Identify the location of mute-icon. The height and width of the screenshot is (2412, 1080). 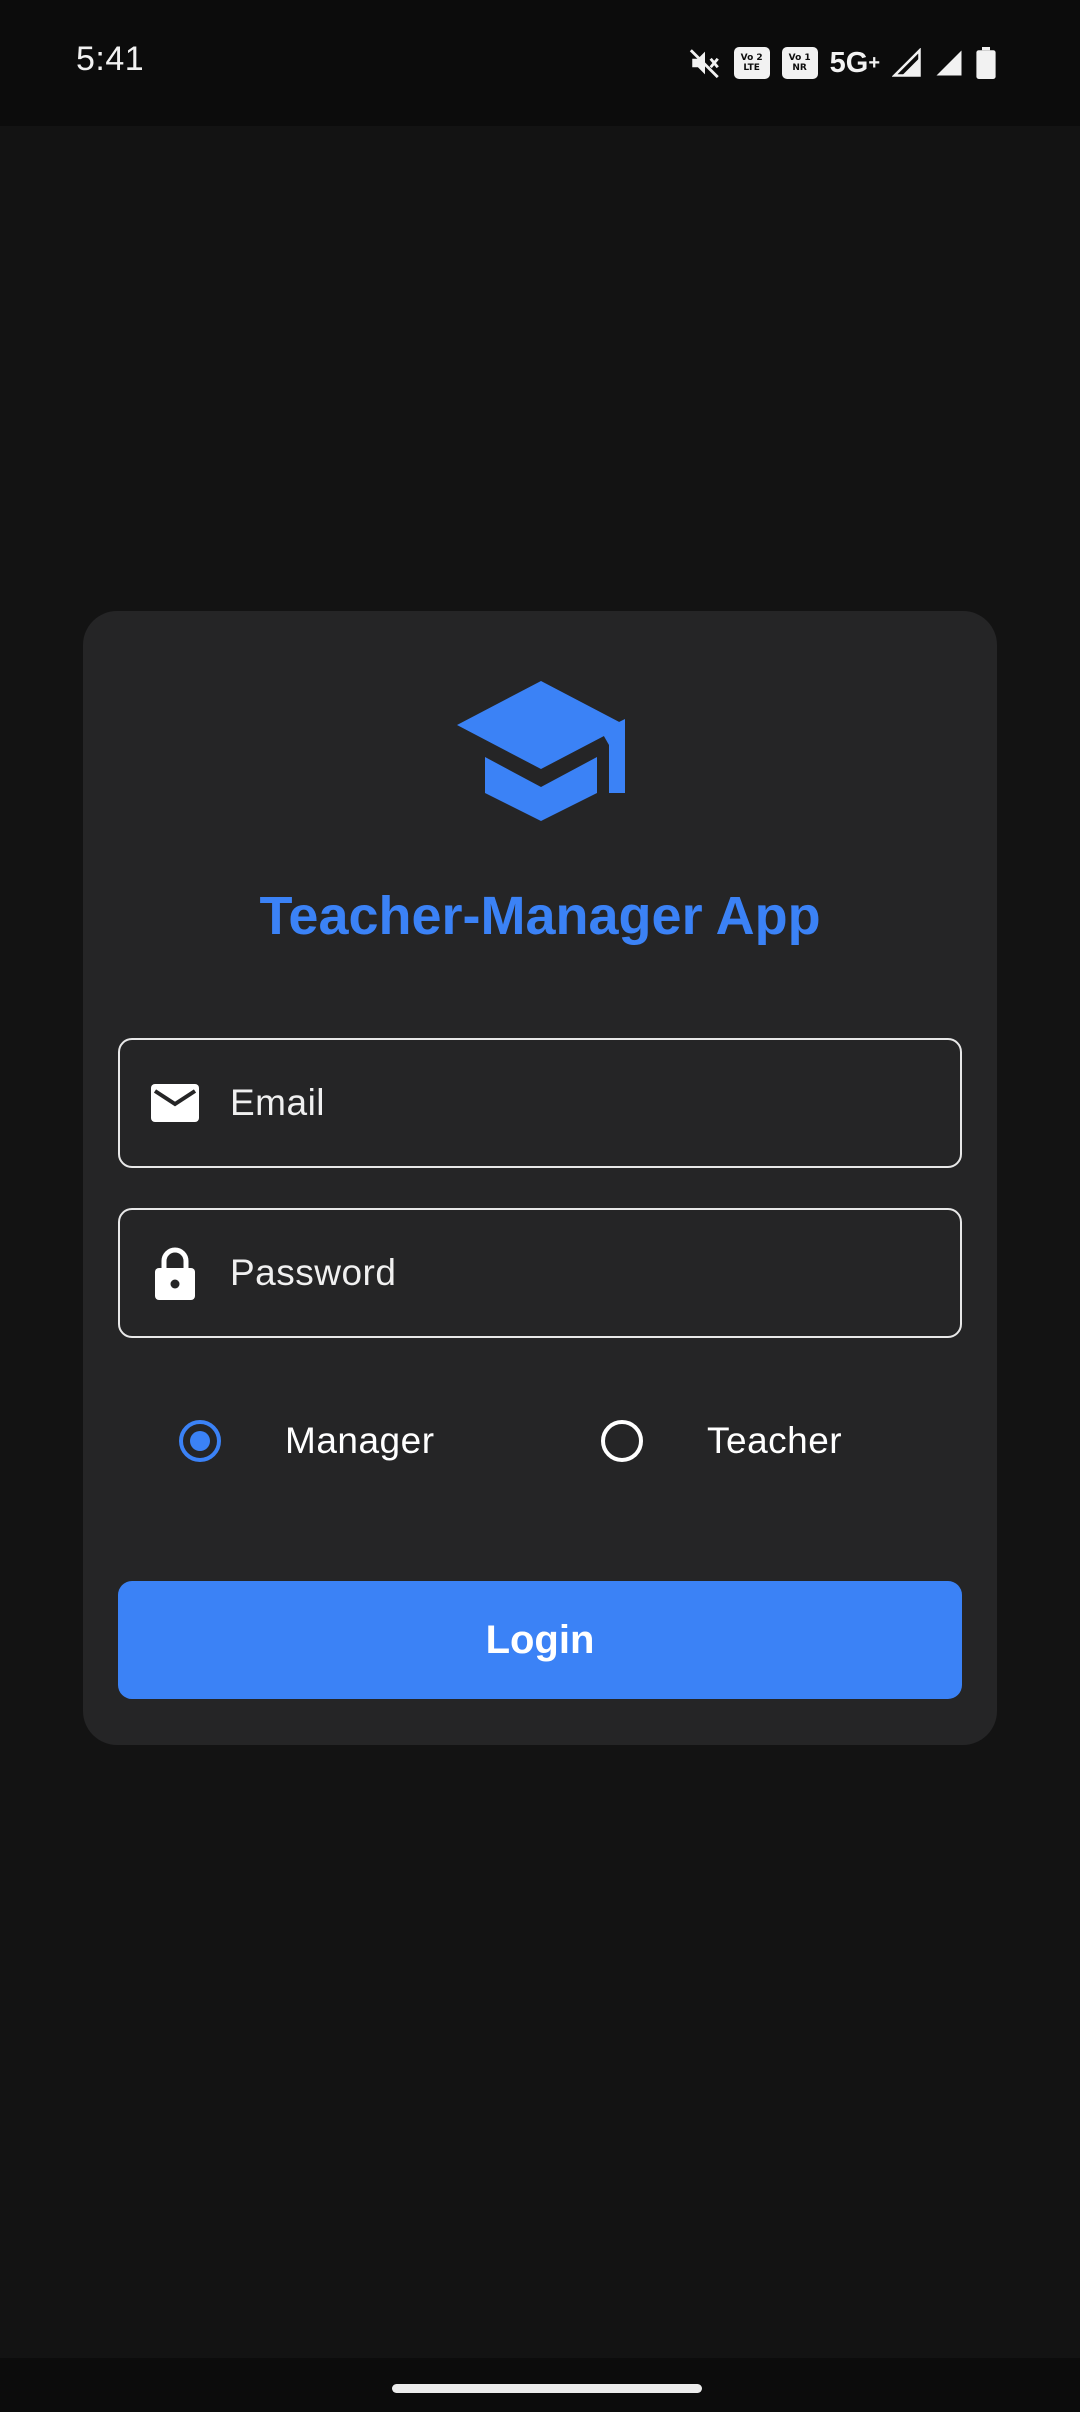
(705, 63).